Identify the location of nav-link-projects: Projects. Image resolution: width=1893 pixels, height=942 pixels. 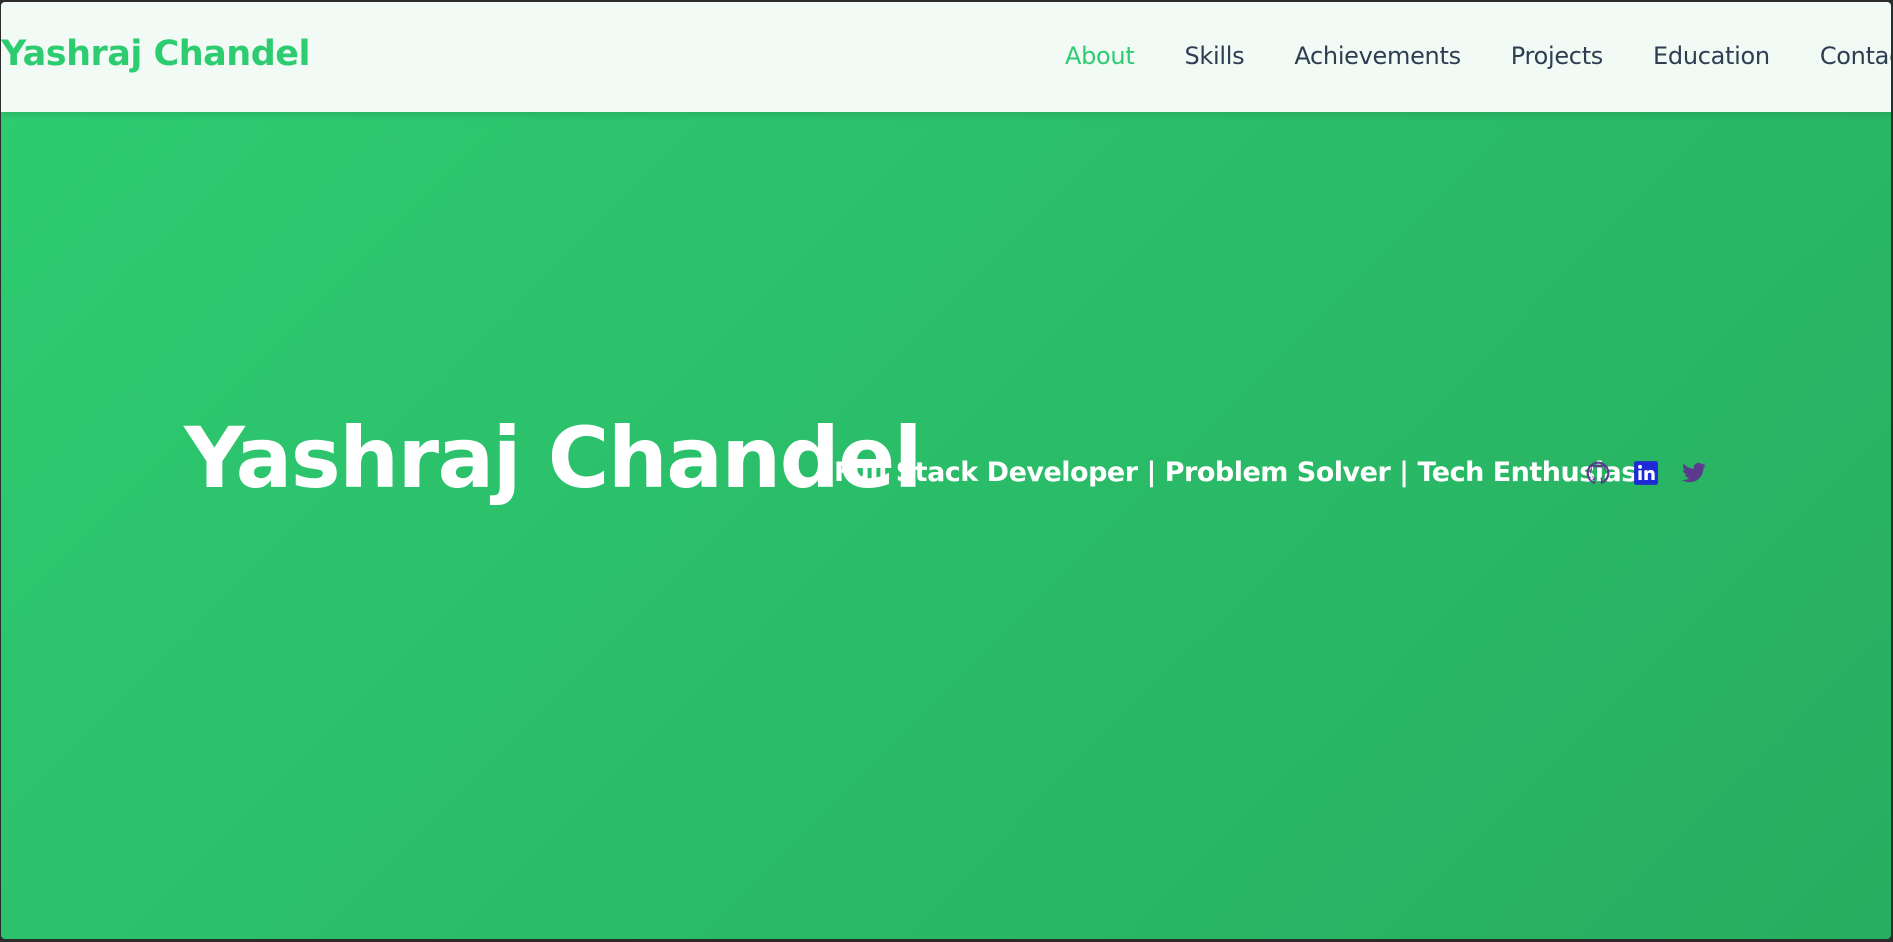
(1557, 56).